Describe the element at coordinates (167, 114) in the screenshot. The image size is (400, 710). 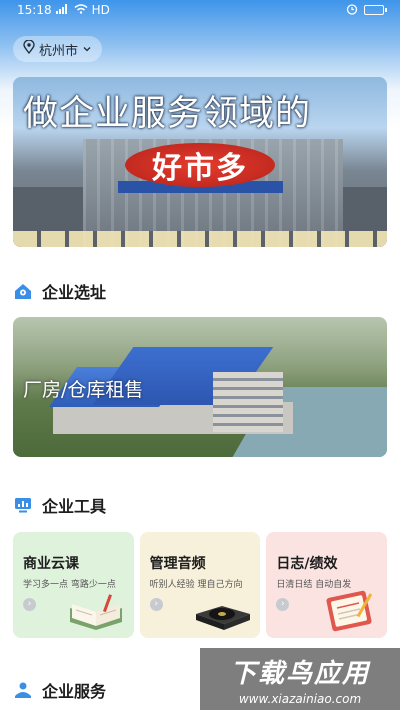
I see `banner-headline: 做企业服务领域的` at that location.